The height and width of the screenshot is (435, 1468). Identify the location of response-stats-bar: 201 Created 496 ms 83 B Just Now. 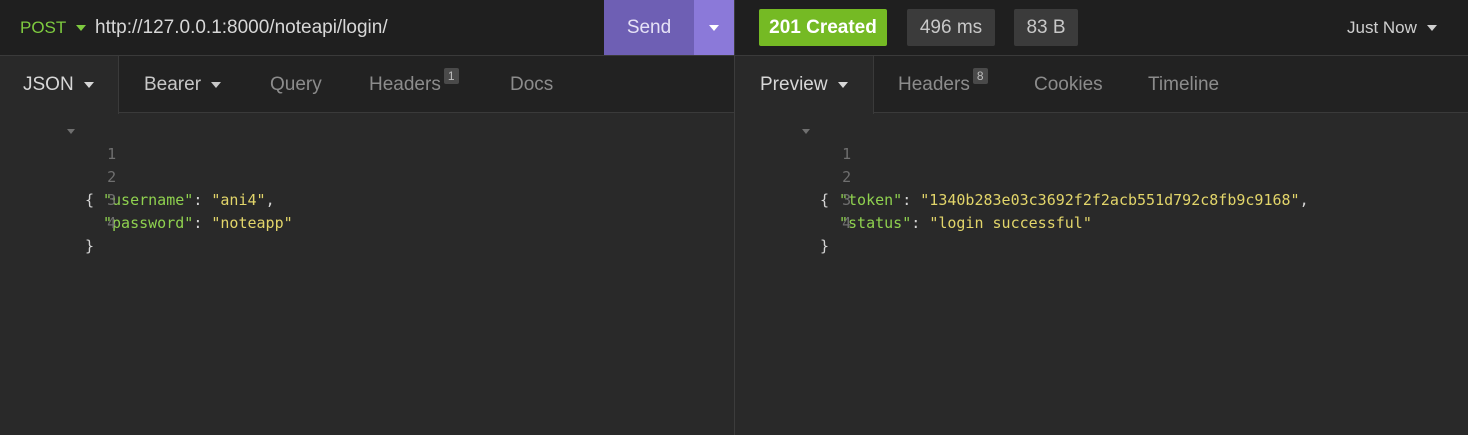
(1101, 28).